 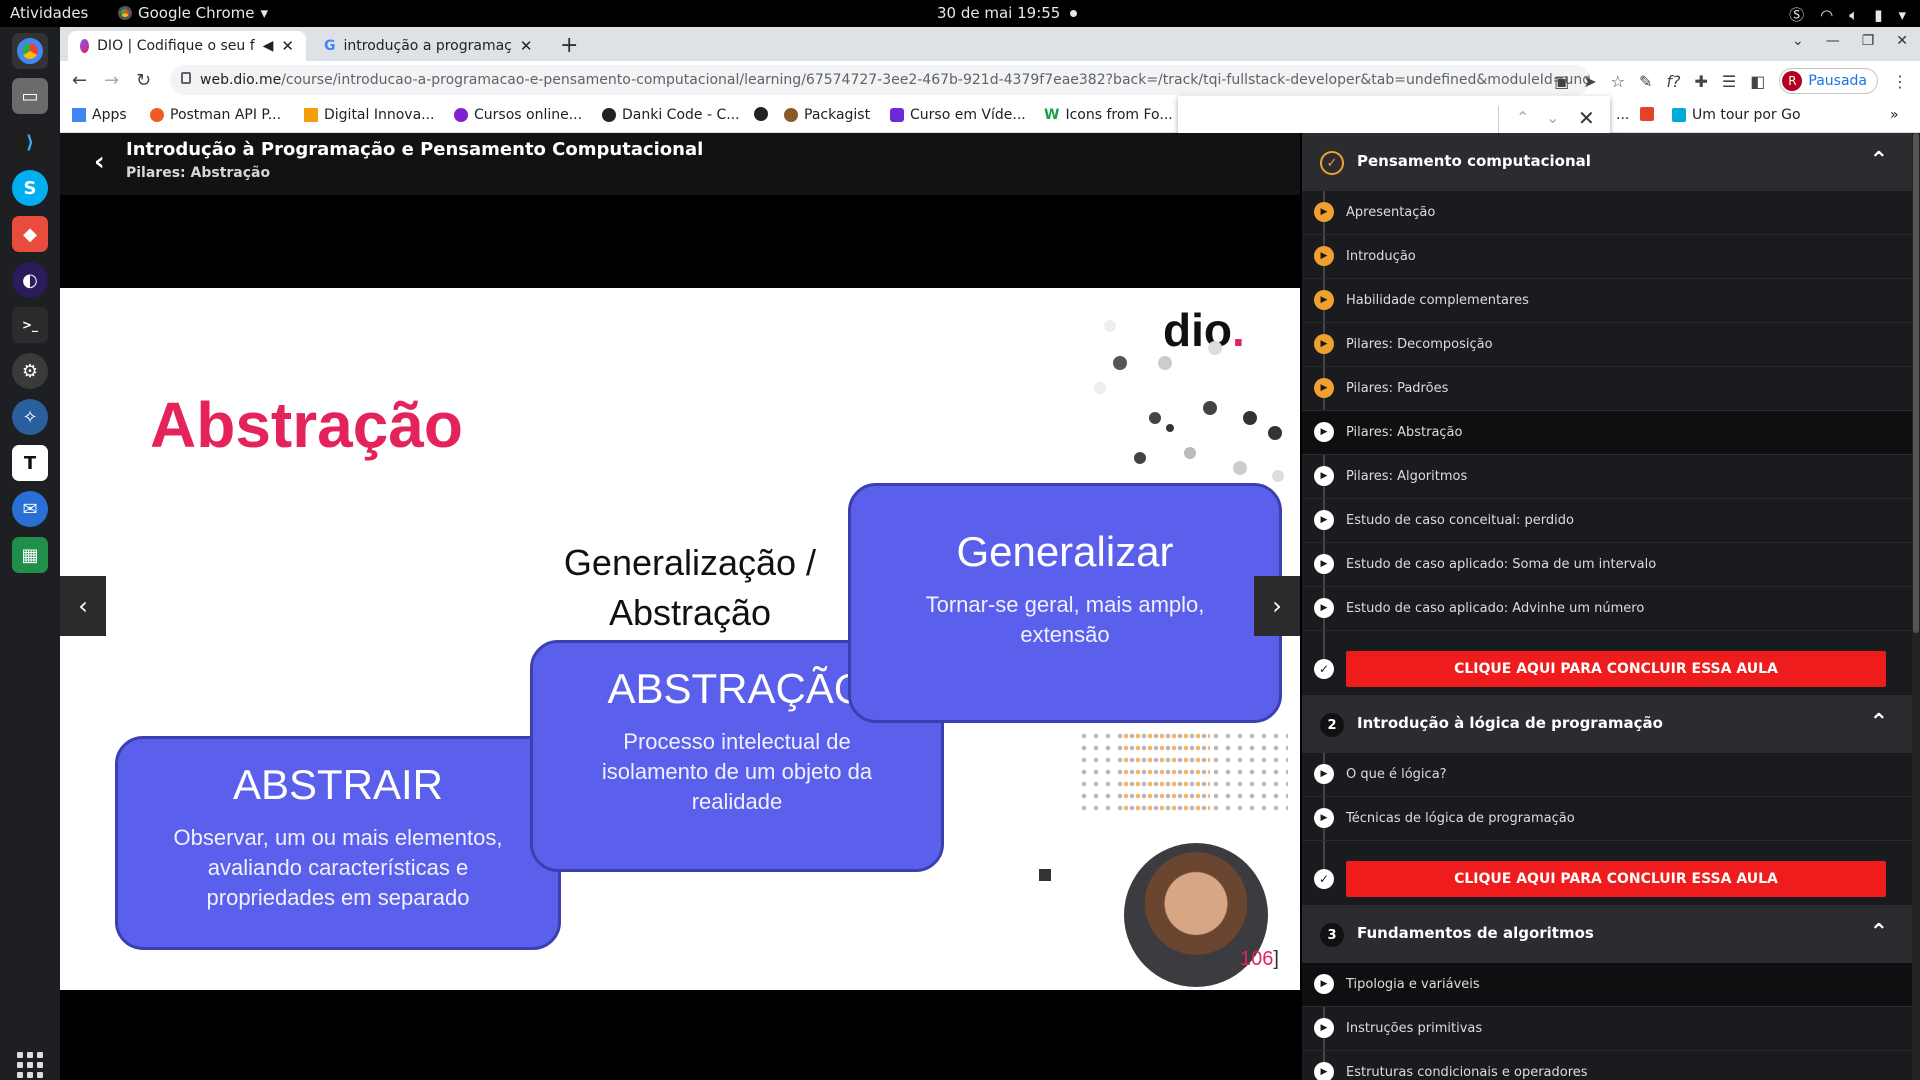 I want to click on tab-search-icon: ⌄, so click(x=1798, y=41).